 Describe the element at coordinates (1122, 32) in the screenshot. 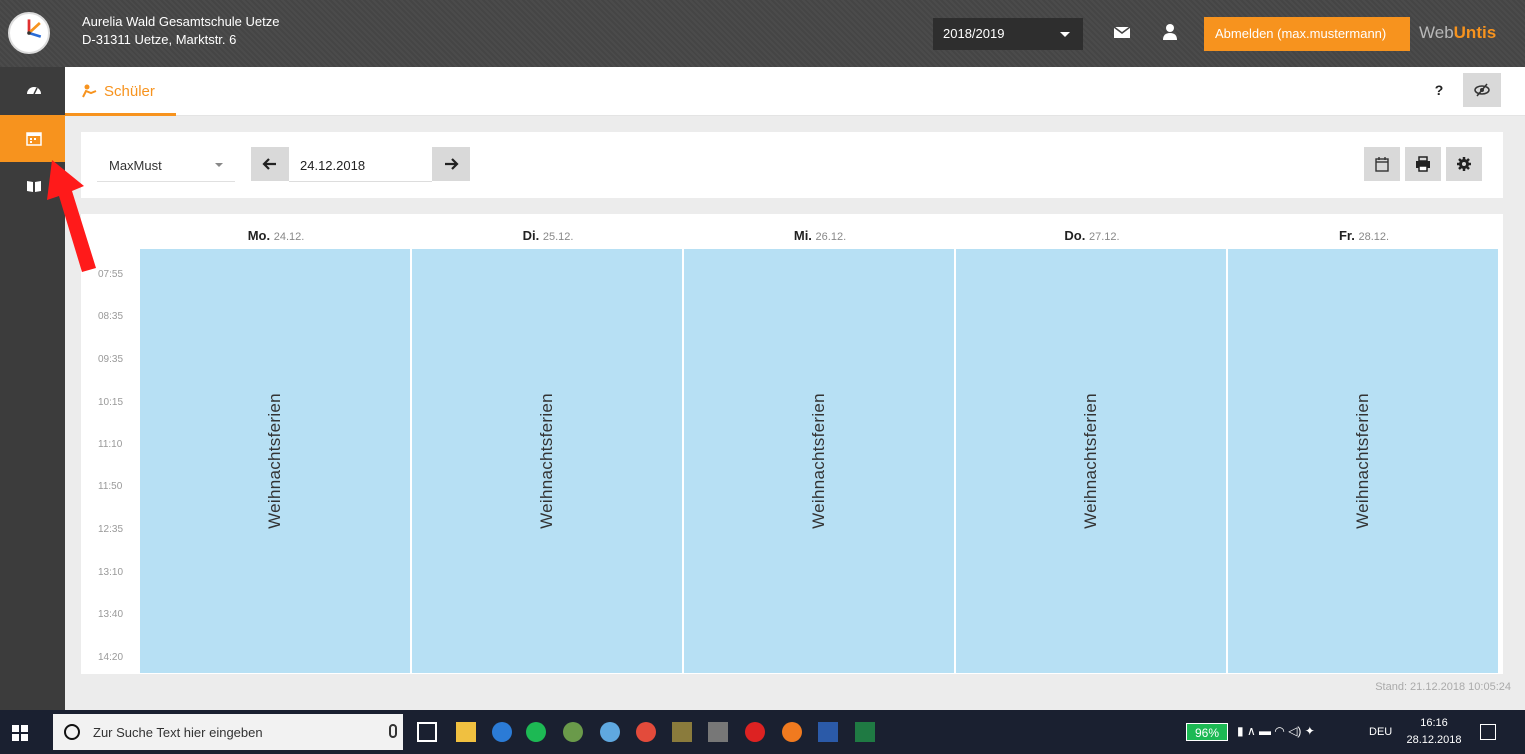

I see `mail-icon` at that location.